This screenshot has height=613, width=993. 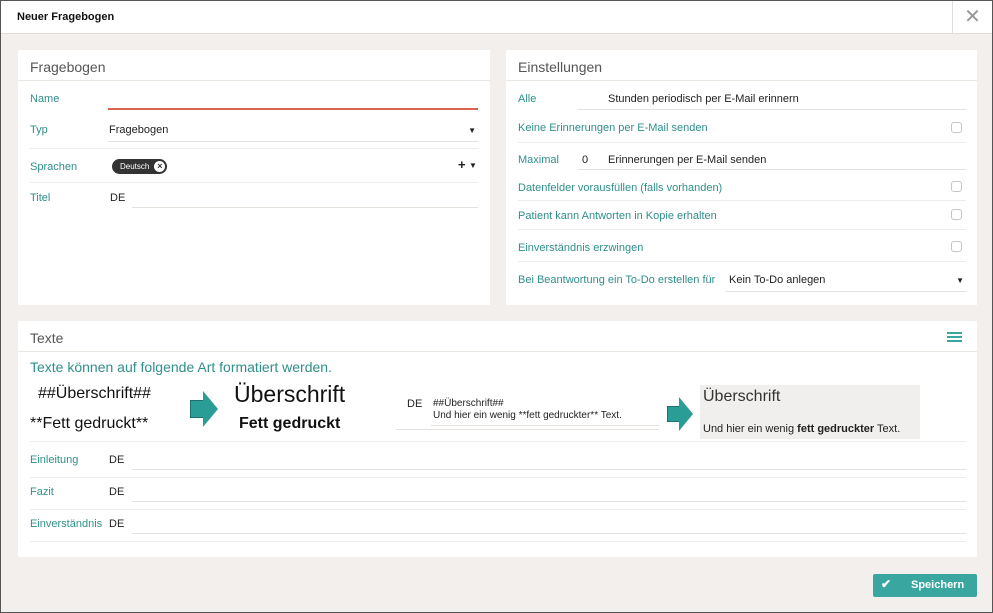 I want to click on typ-value: Fragebogen, so click(x=139, y=130).